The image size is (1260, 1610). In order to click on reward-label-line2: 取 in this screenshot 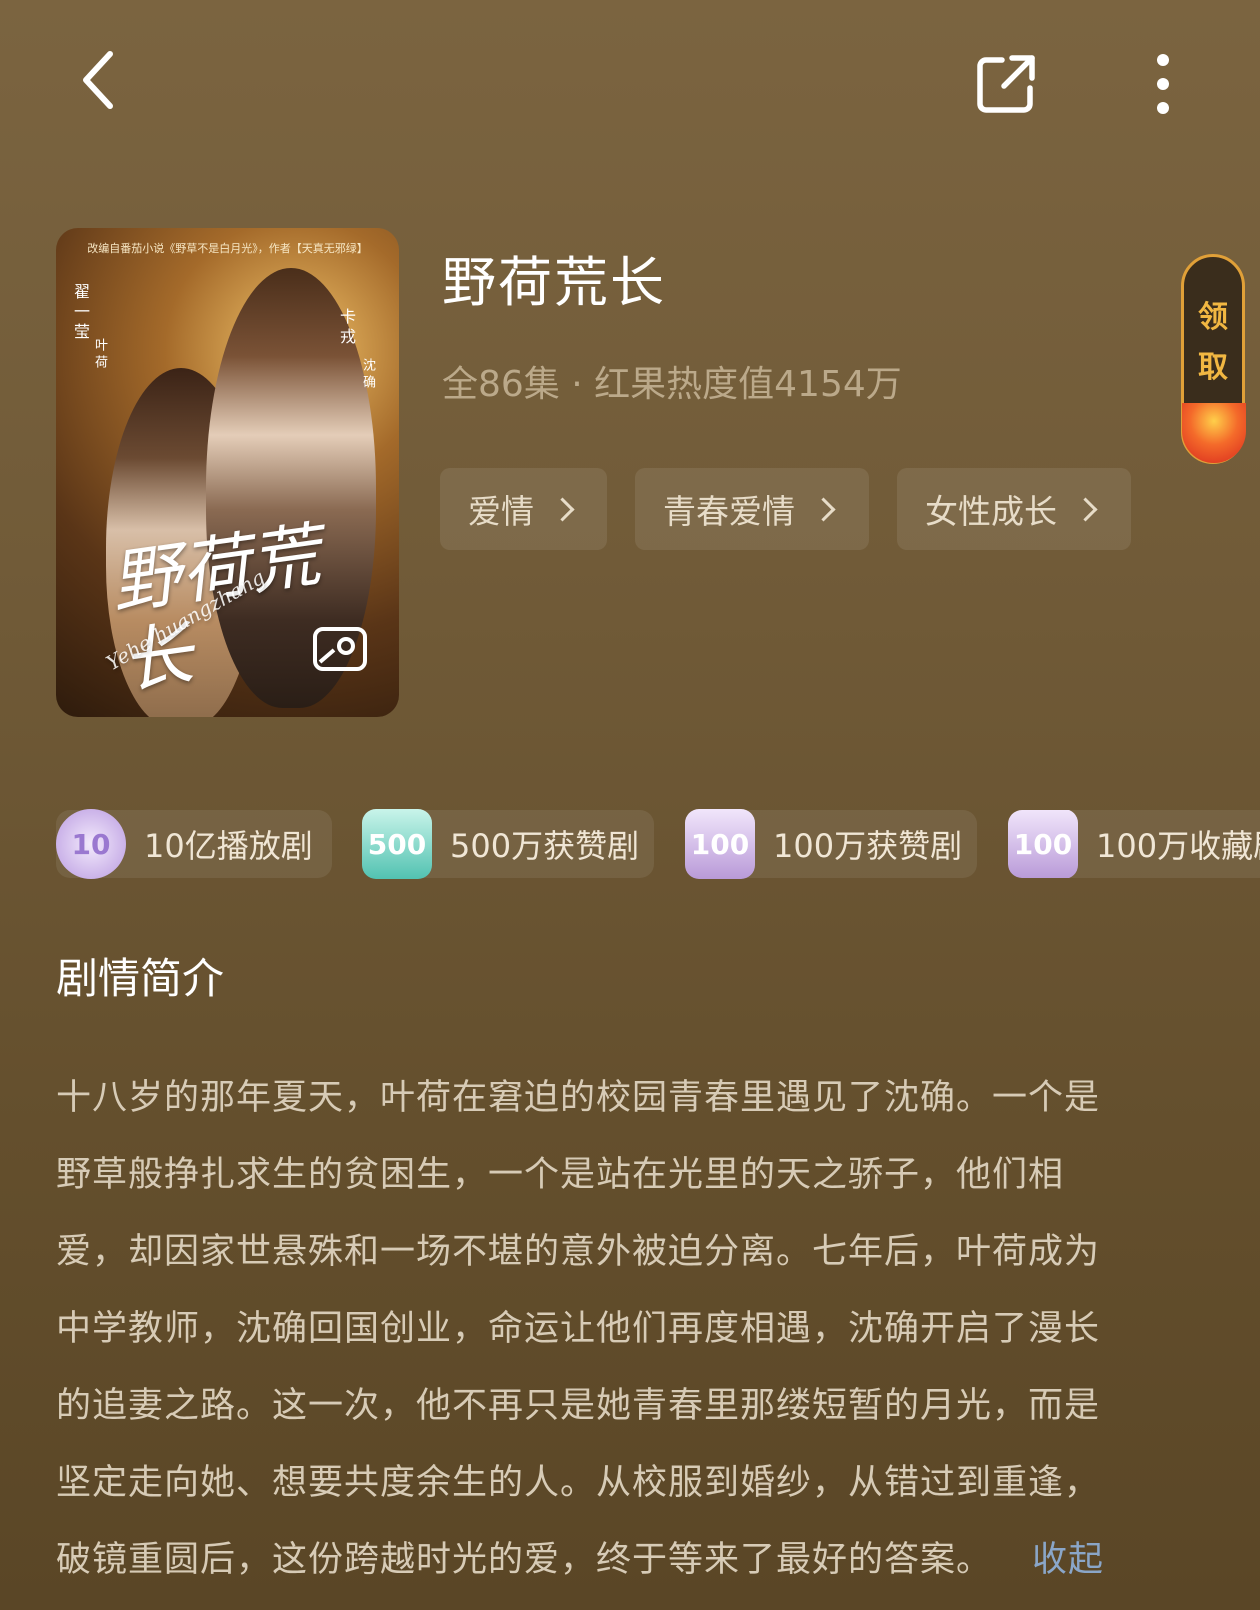, I will do `click(1213, 367)`.